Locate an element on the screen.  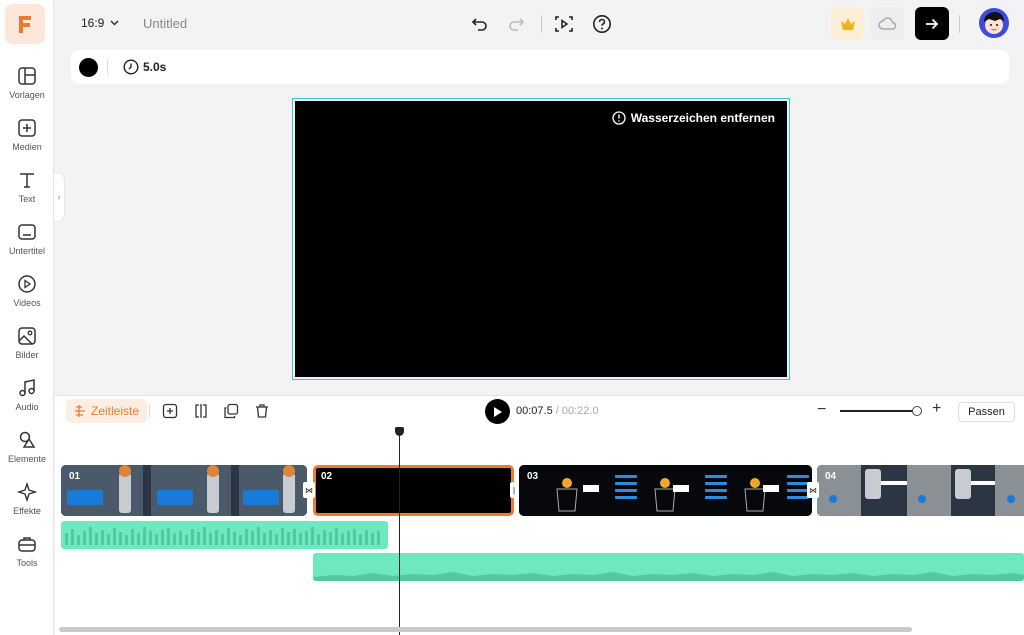
upgrade-button is located at coordinates (847, 23).